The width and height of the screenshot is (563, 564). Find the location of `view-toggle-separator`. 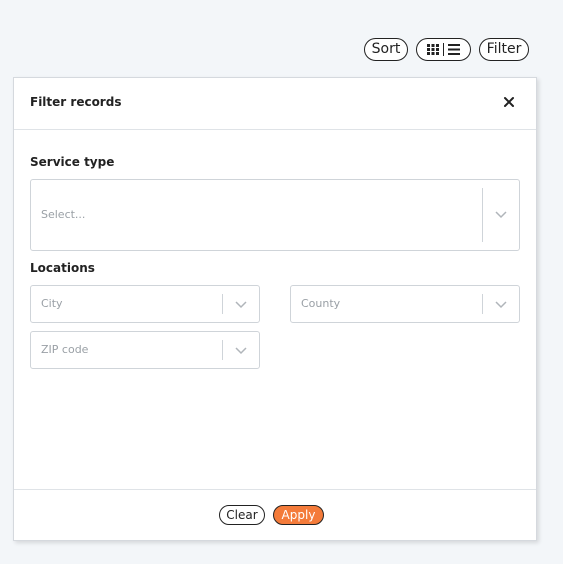

view-toggle-separator is located at coordinates (443, 49).